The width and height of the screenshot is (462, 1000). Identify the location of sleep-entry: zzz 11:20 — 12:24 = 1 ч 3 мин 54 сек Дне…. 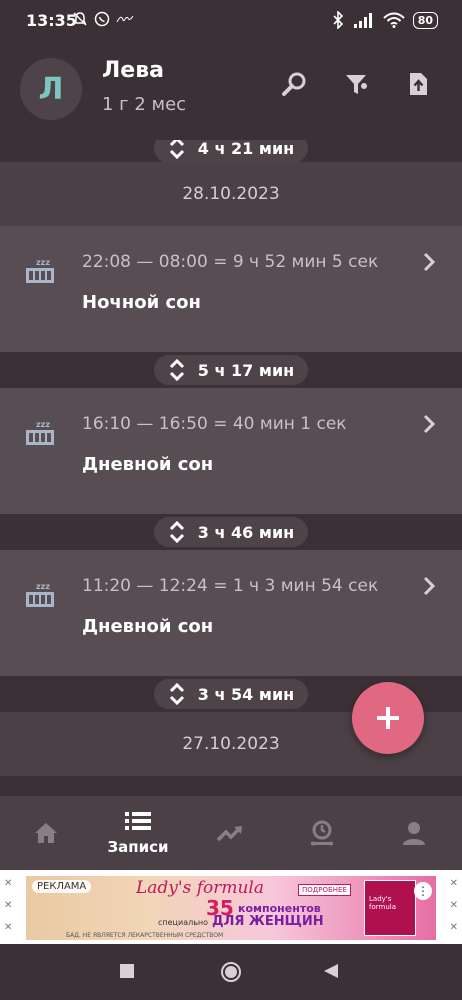
(231, 613).